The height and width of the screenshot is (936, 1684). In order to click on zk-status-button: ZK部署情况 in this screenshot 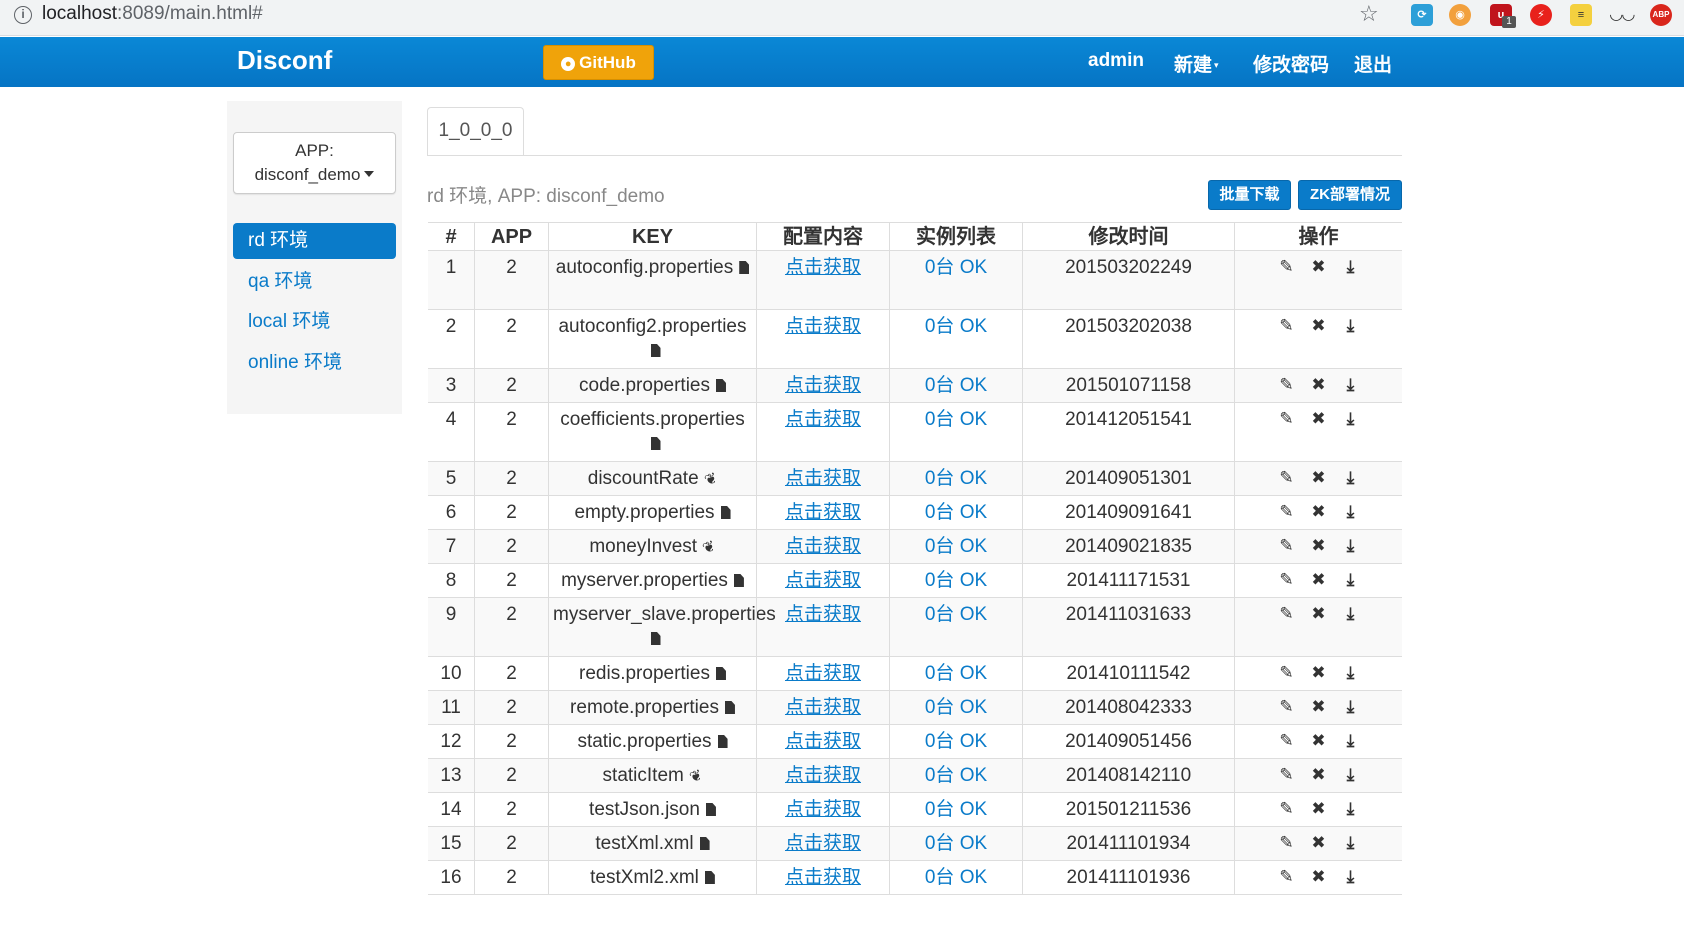, I will do `click(1350, 195)`.